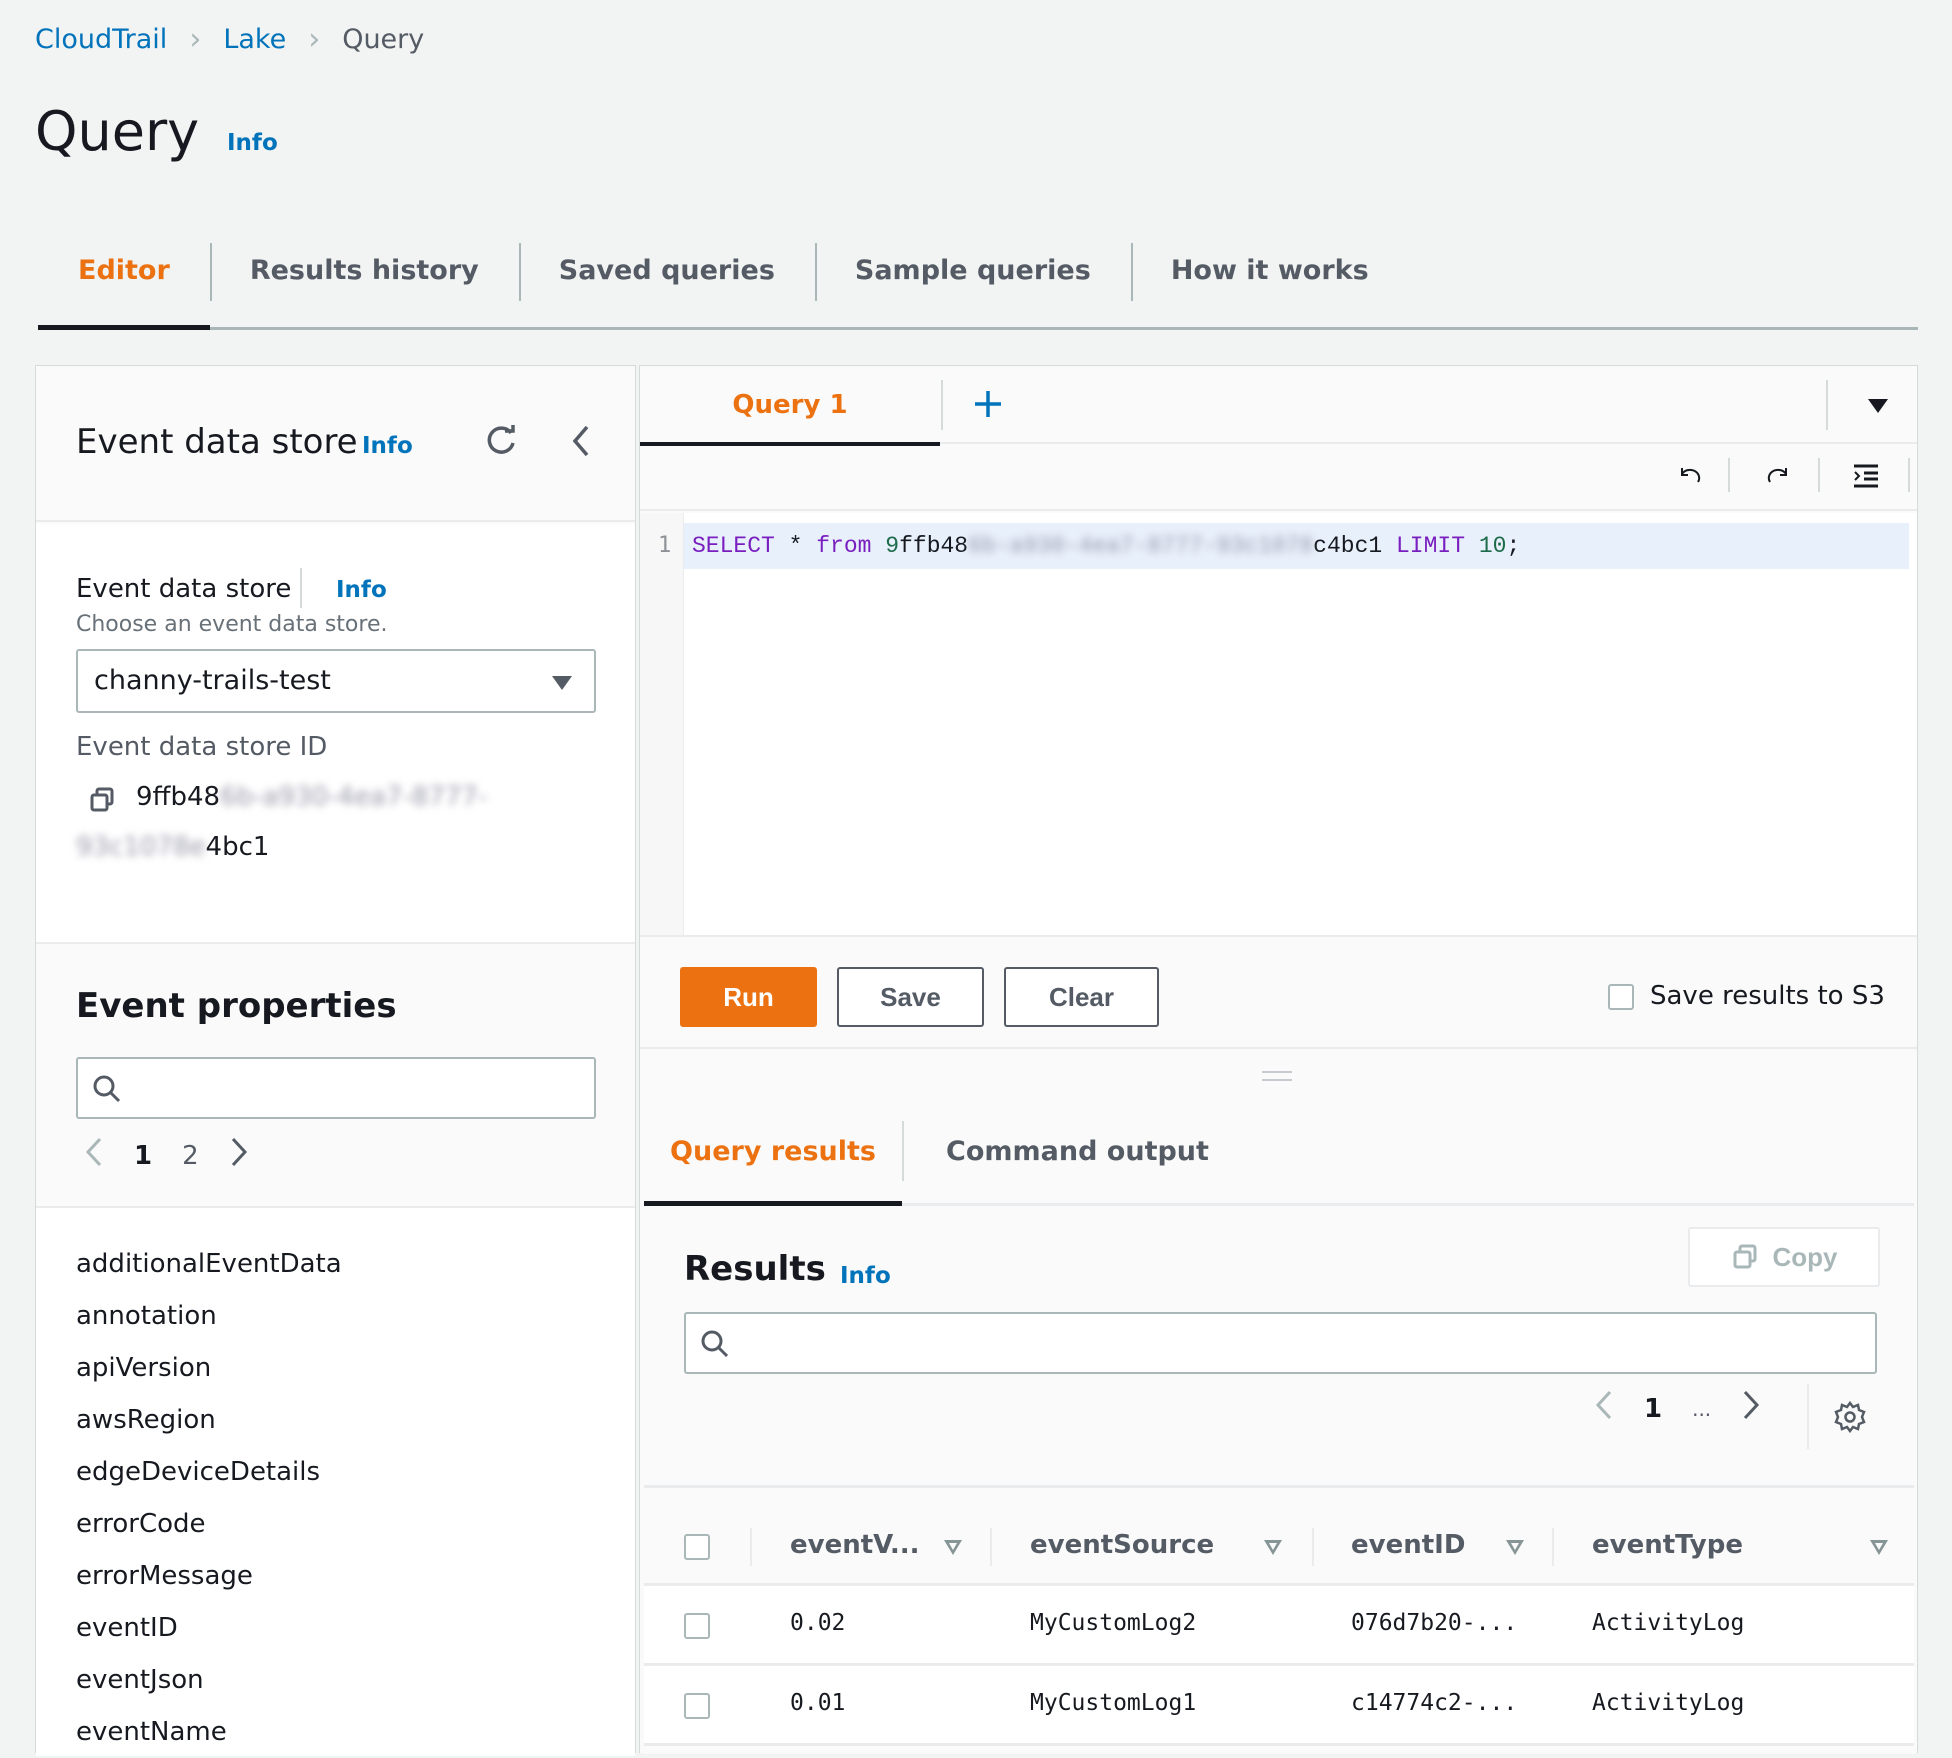  What do you see at coordinates (818, 1703) in the screenshot?
I see `cell-event-version: 0.01` at bounding box center [818, 1703].